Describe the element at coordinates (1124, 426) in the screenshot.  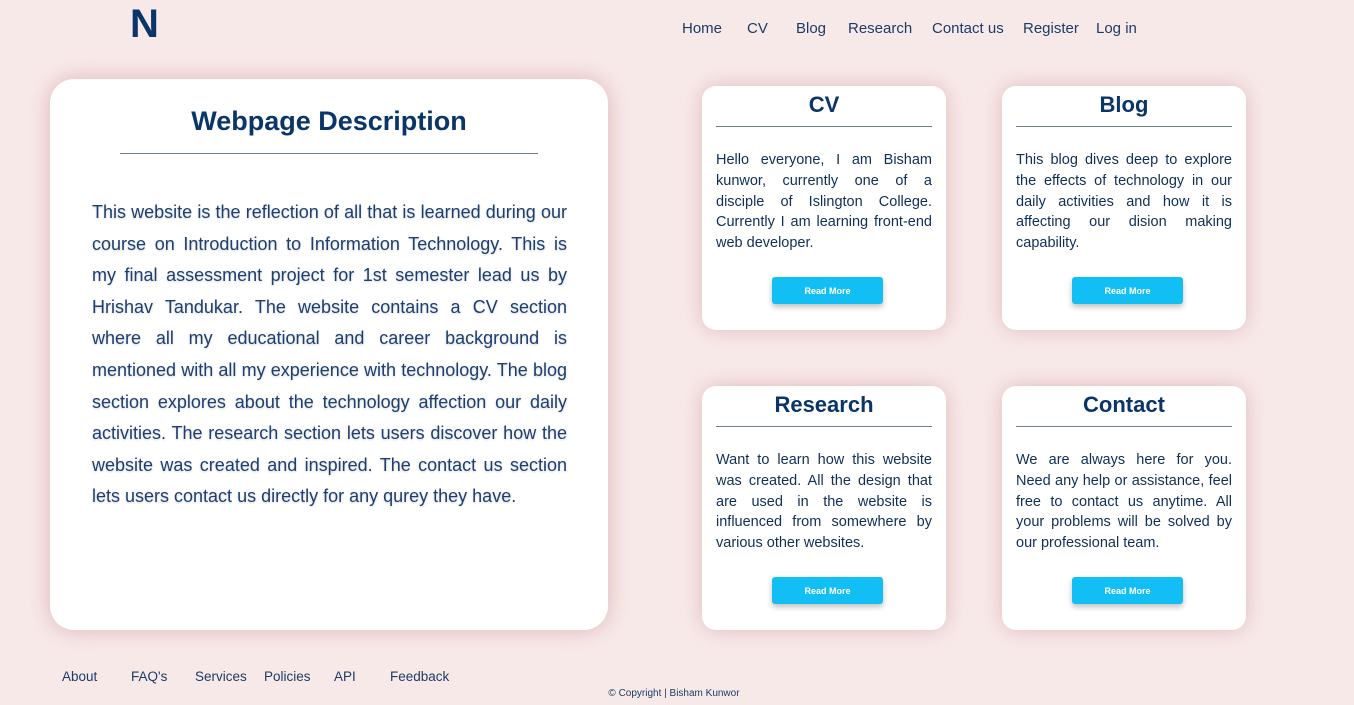
I see `contact-card-divider` at that location.